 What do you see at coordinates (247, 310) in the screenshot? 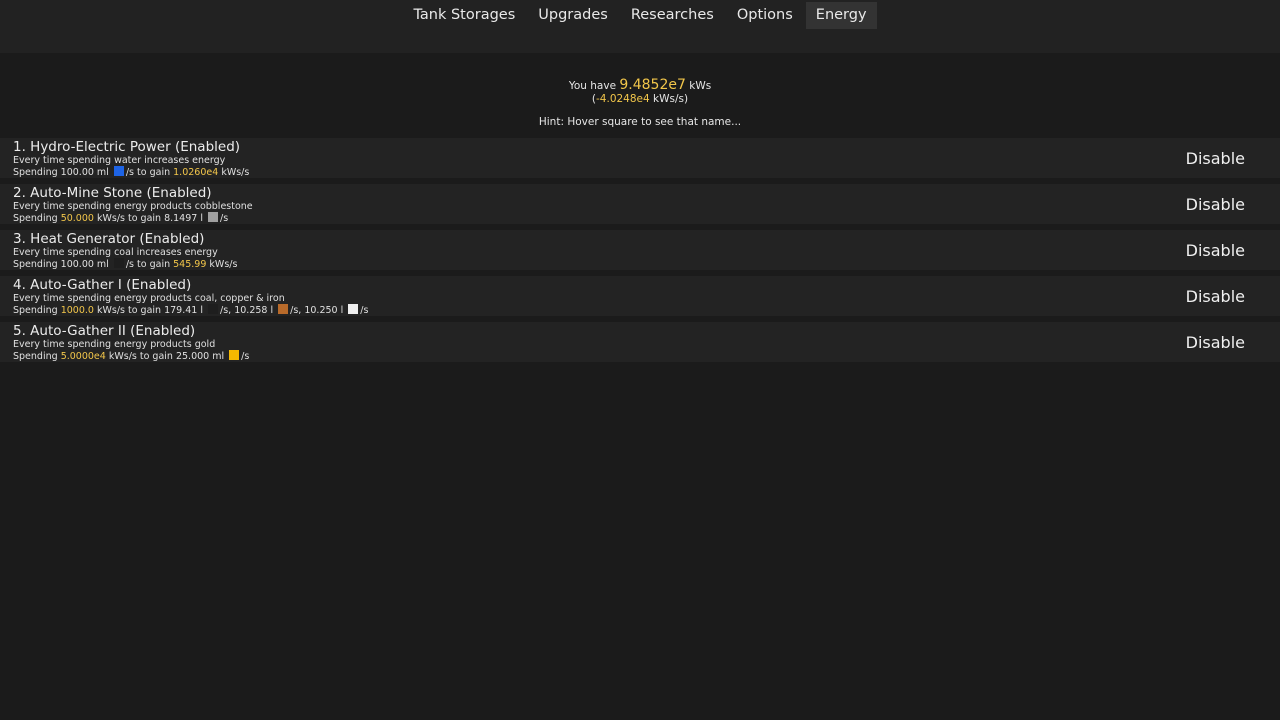
I see `spend-text: /s, 10.258 l` at bounding box center [247, 310].